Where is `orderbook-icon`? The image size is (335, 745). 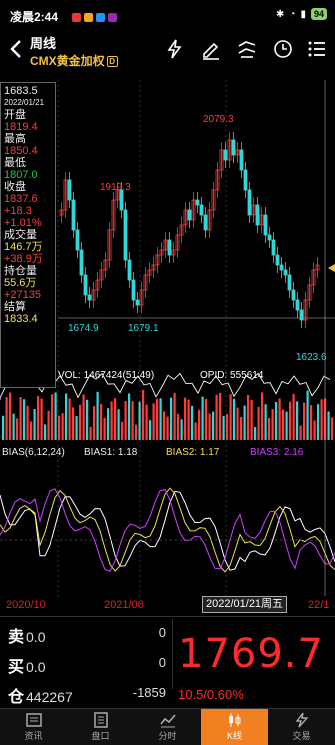
orderbook-icon is located at coordinates (100, 720).